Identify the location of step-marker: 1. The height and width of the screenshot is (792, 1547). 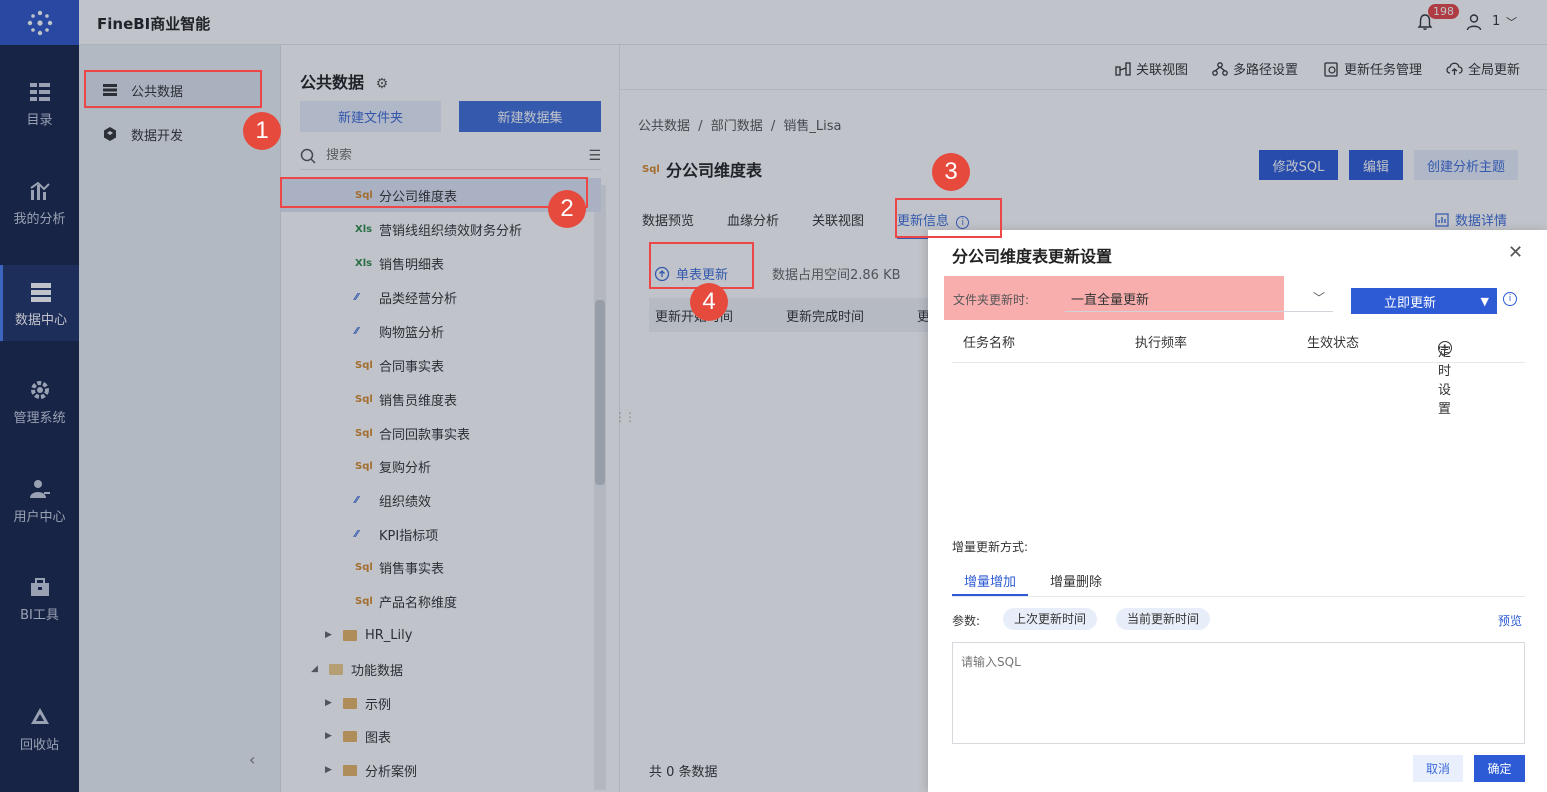
(262, 131).